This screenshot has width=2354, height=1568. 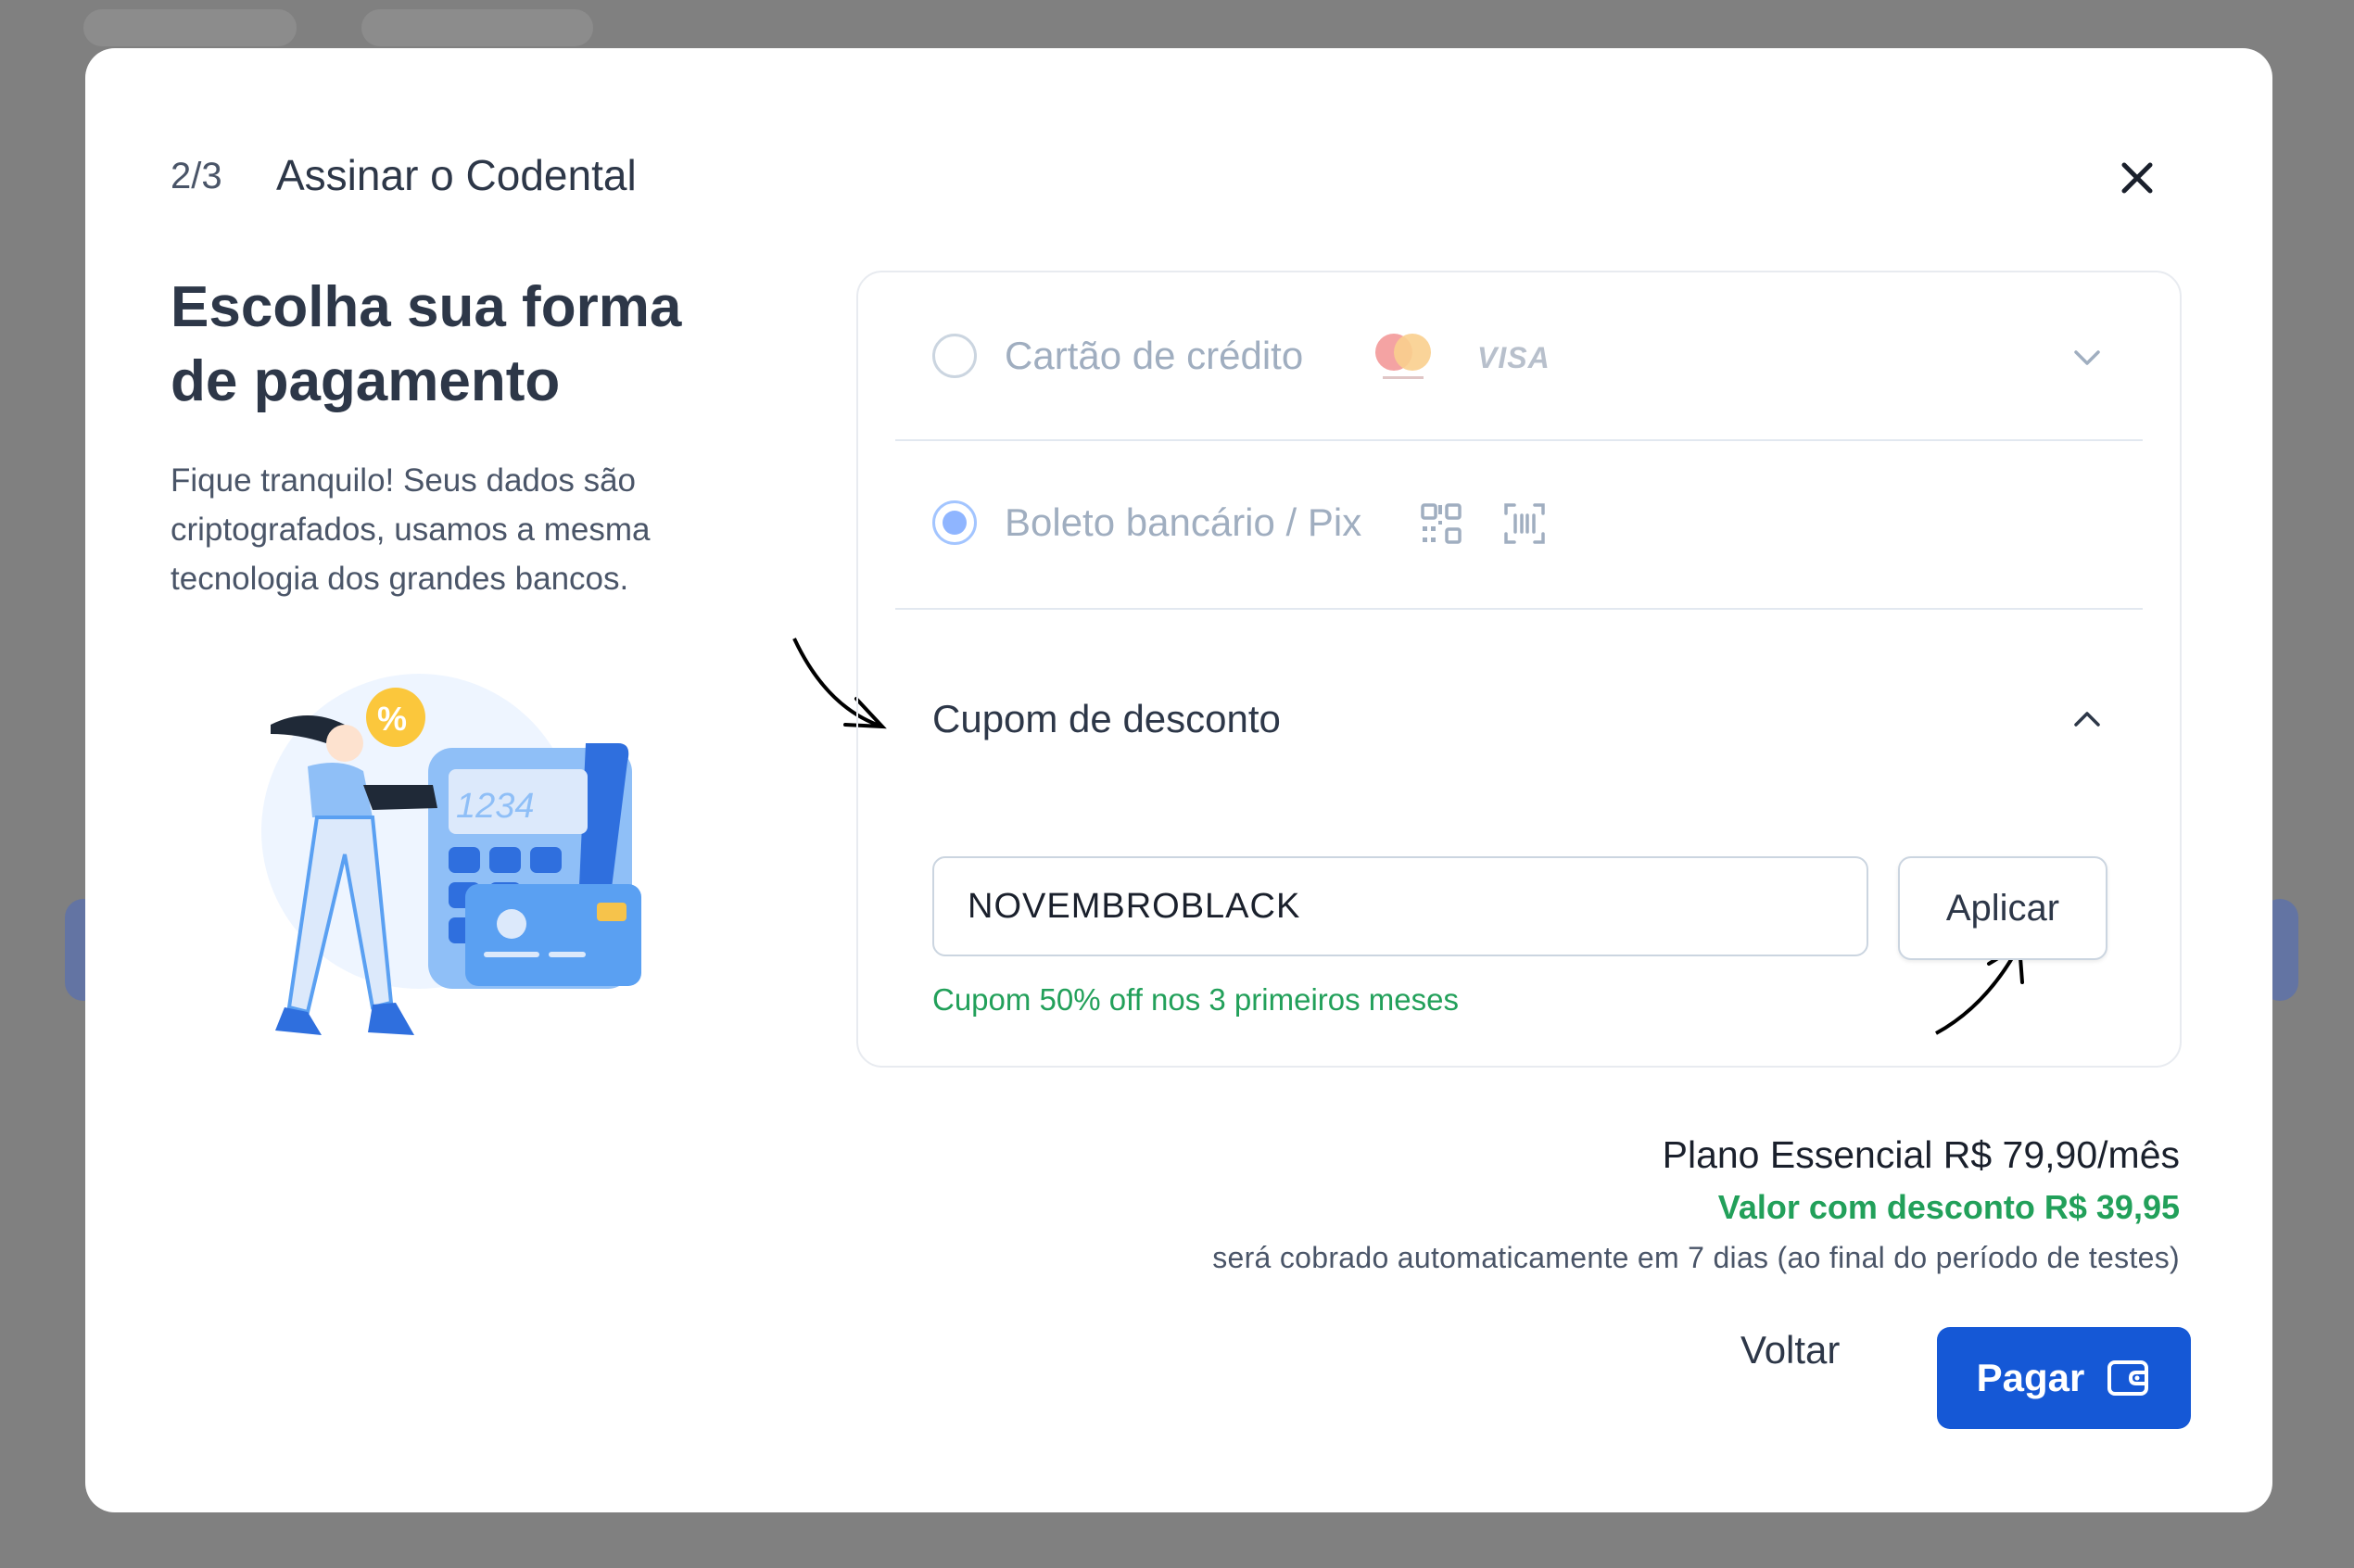 I want to click on plan-price: Plano Essencial R$ 79,90/mês, so click(x=1921, y=1154).